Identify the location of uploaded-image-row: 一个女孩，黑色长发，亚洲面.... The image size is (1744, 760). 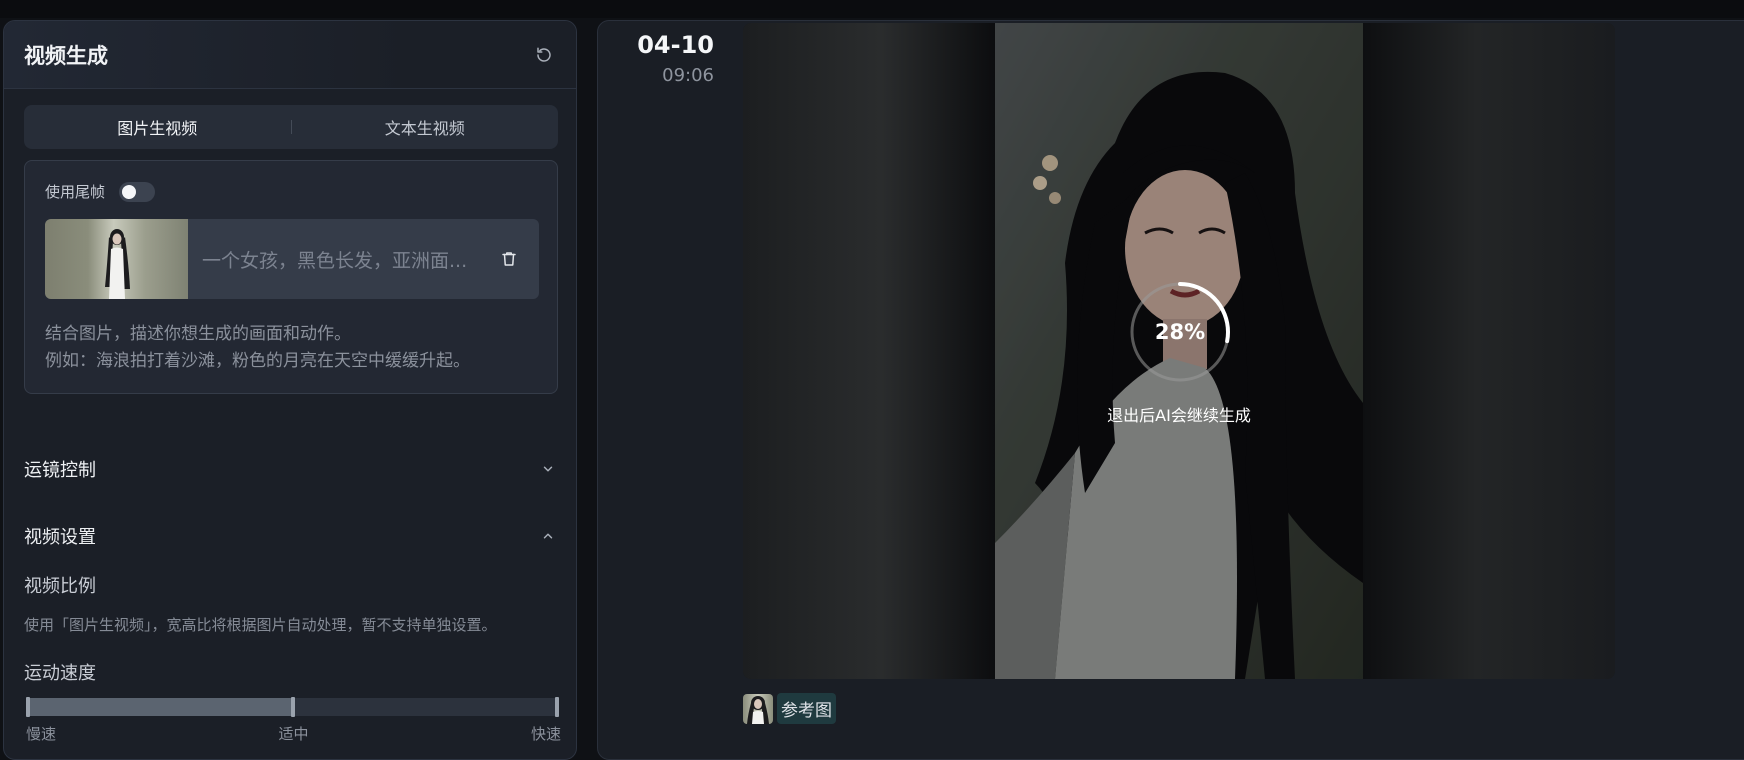
(292, 259).